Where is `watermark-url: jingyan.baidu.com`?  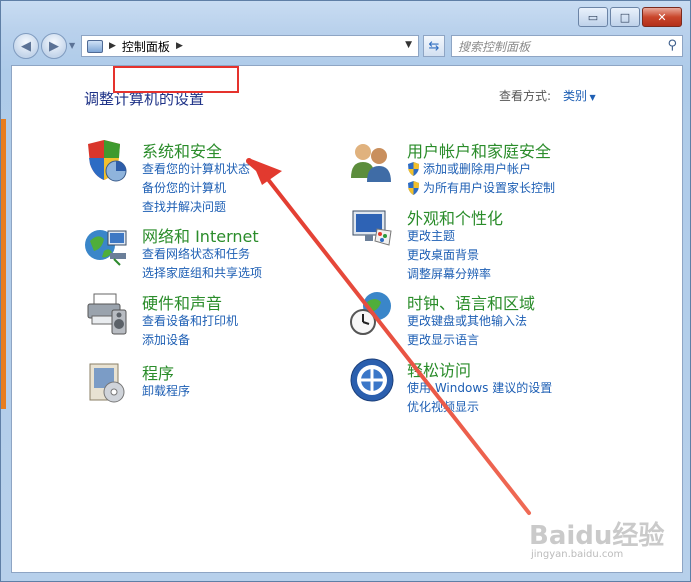 watermark-url: jingyan.baidu.com is located at coordinates (577, 554).